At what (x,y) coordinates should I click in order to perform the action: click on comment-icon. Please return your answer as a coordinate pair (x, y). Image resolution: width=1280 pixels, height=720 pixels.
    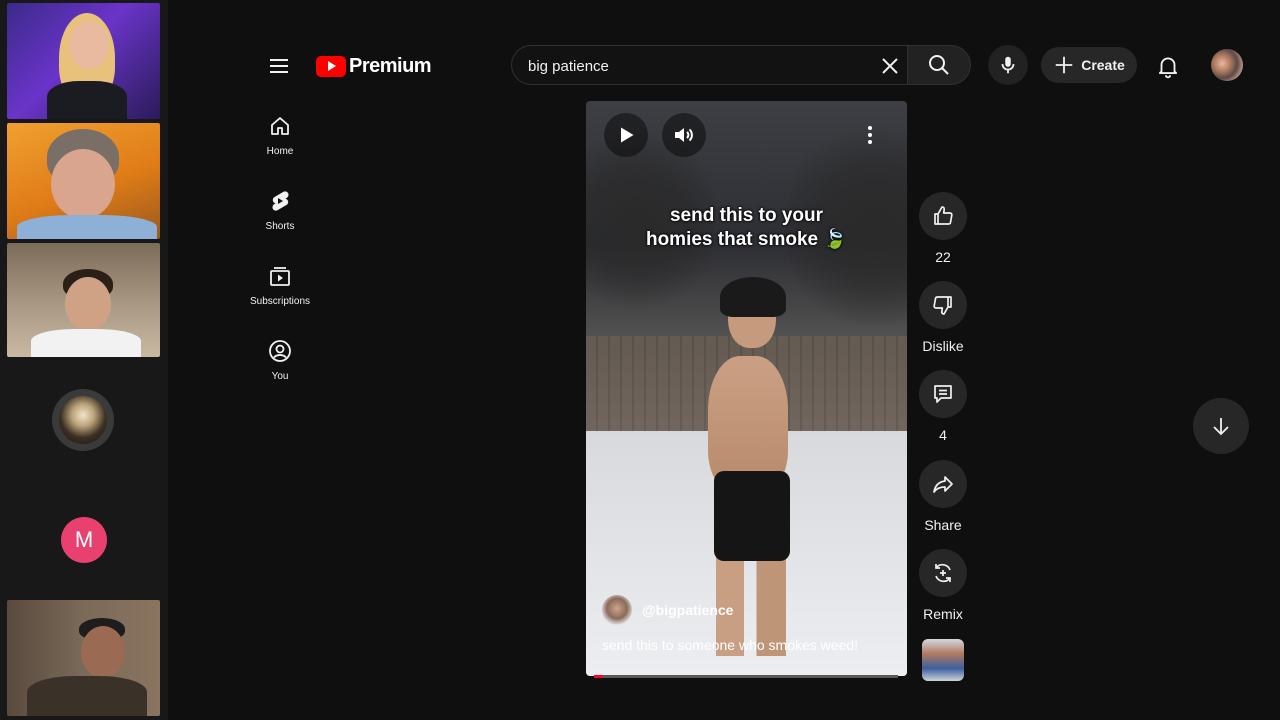
    Looking at the image, I should click on (943, 394).